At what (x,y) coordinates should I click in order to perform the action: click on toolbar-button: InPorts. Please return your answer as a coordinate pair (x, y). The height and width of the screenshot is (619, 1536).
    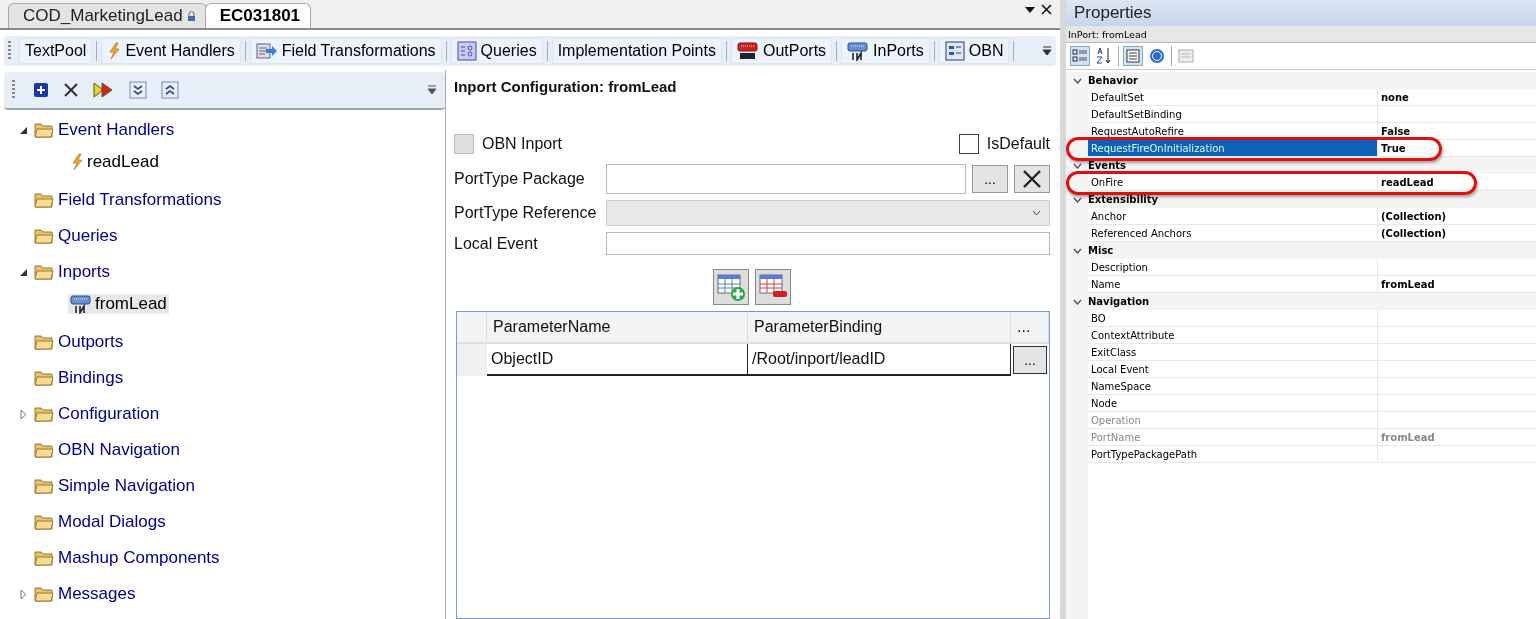
    Looking at the image, I should click on (885, 51).